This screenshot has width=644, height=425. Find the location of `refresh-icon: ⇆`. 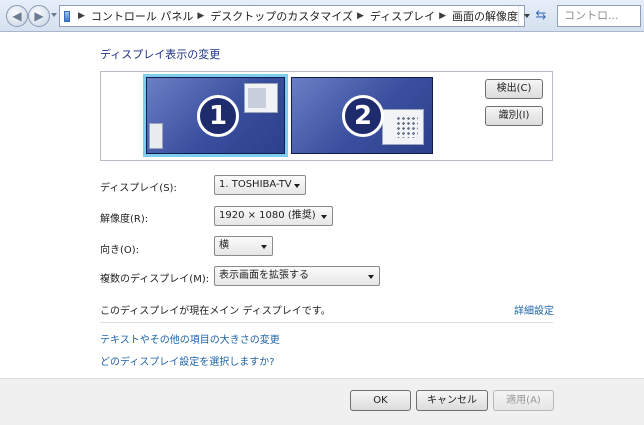

refresh-icon: ⇆ is located at coordinates (541, 16).